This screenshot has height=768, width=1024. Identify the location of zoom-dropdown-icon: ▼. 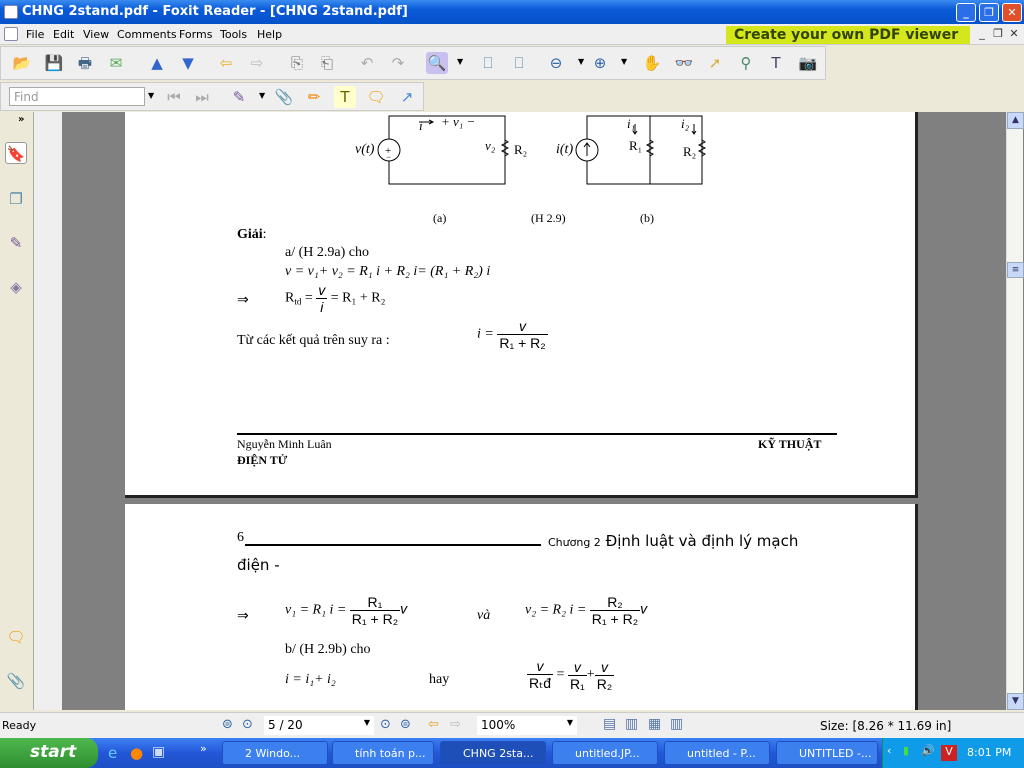
(460, 61).